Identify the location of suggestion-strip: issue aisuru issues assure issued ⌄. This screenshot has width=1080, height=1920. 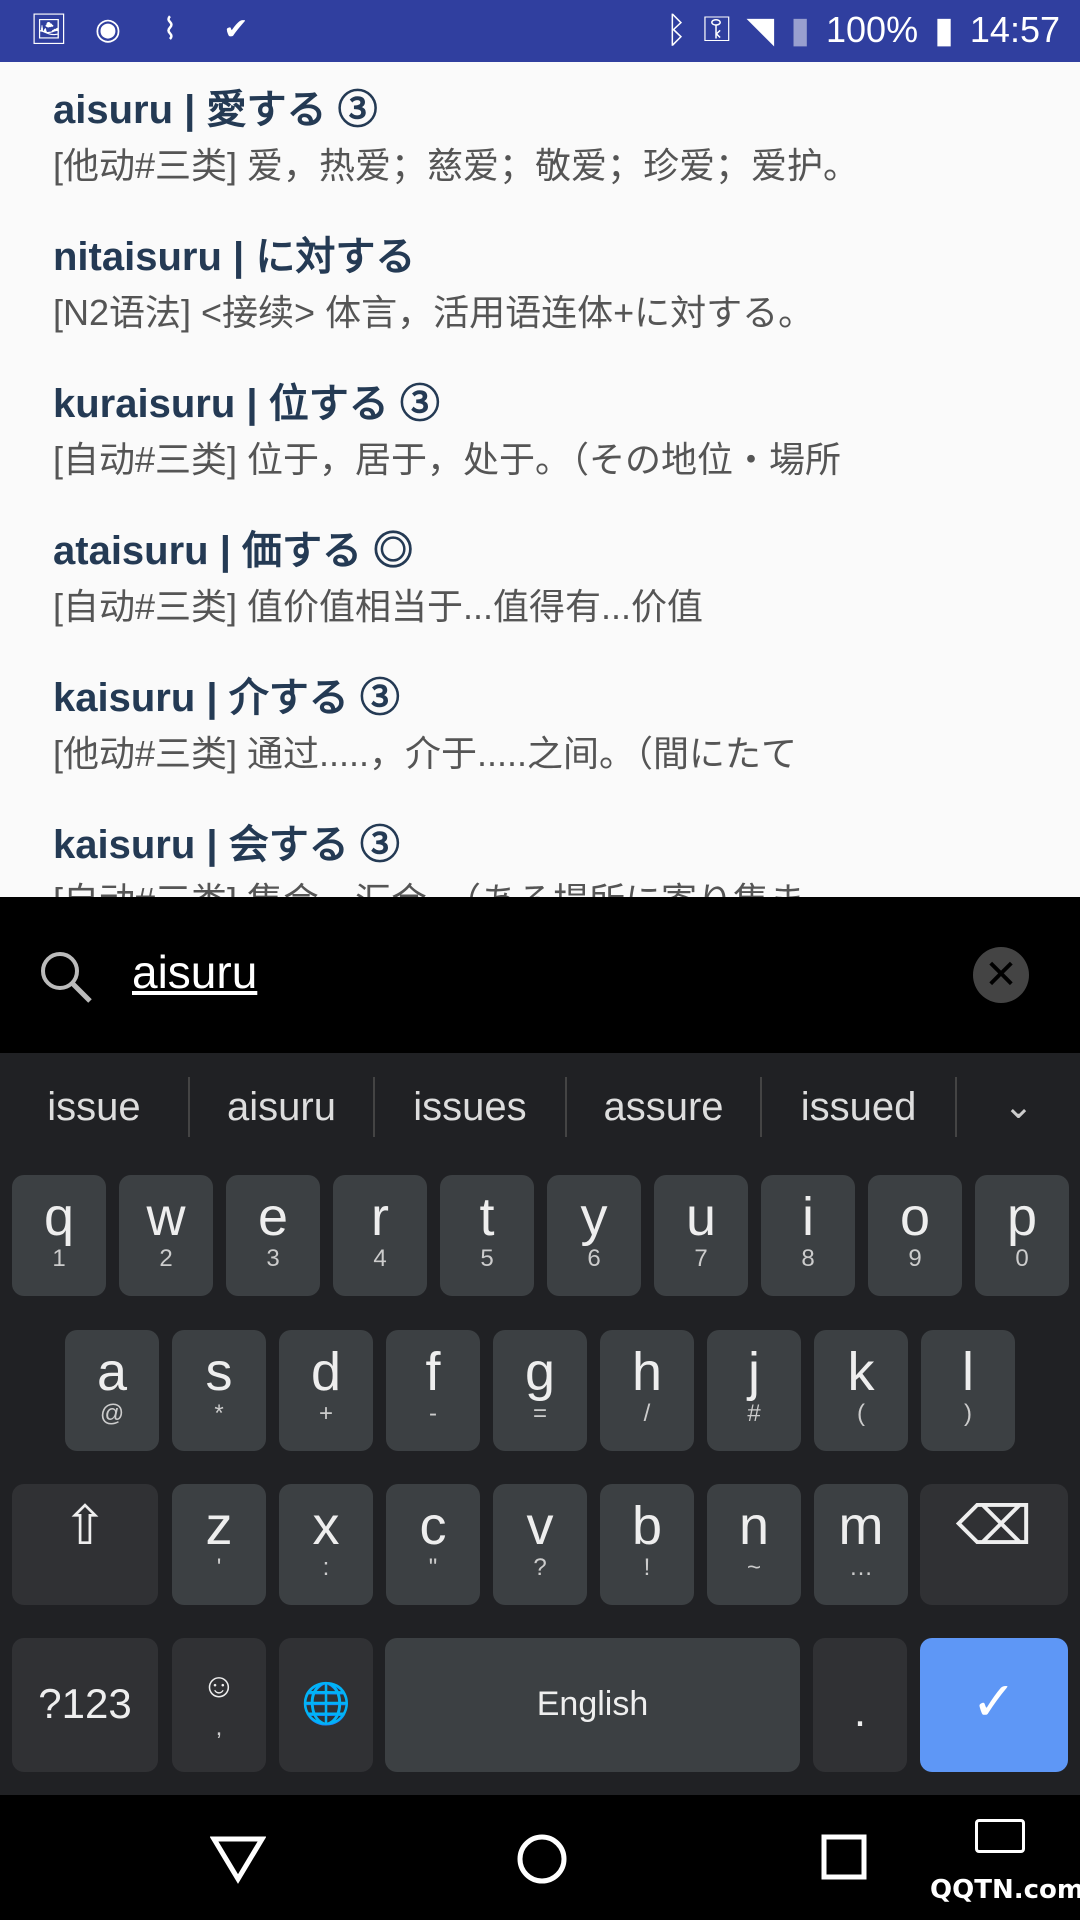
(540, 1106).